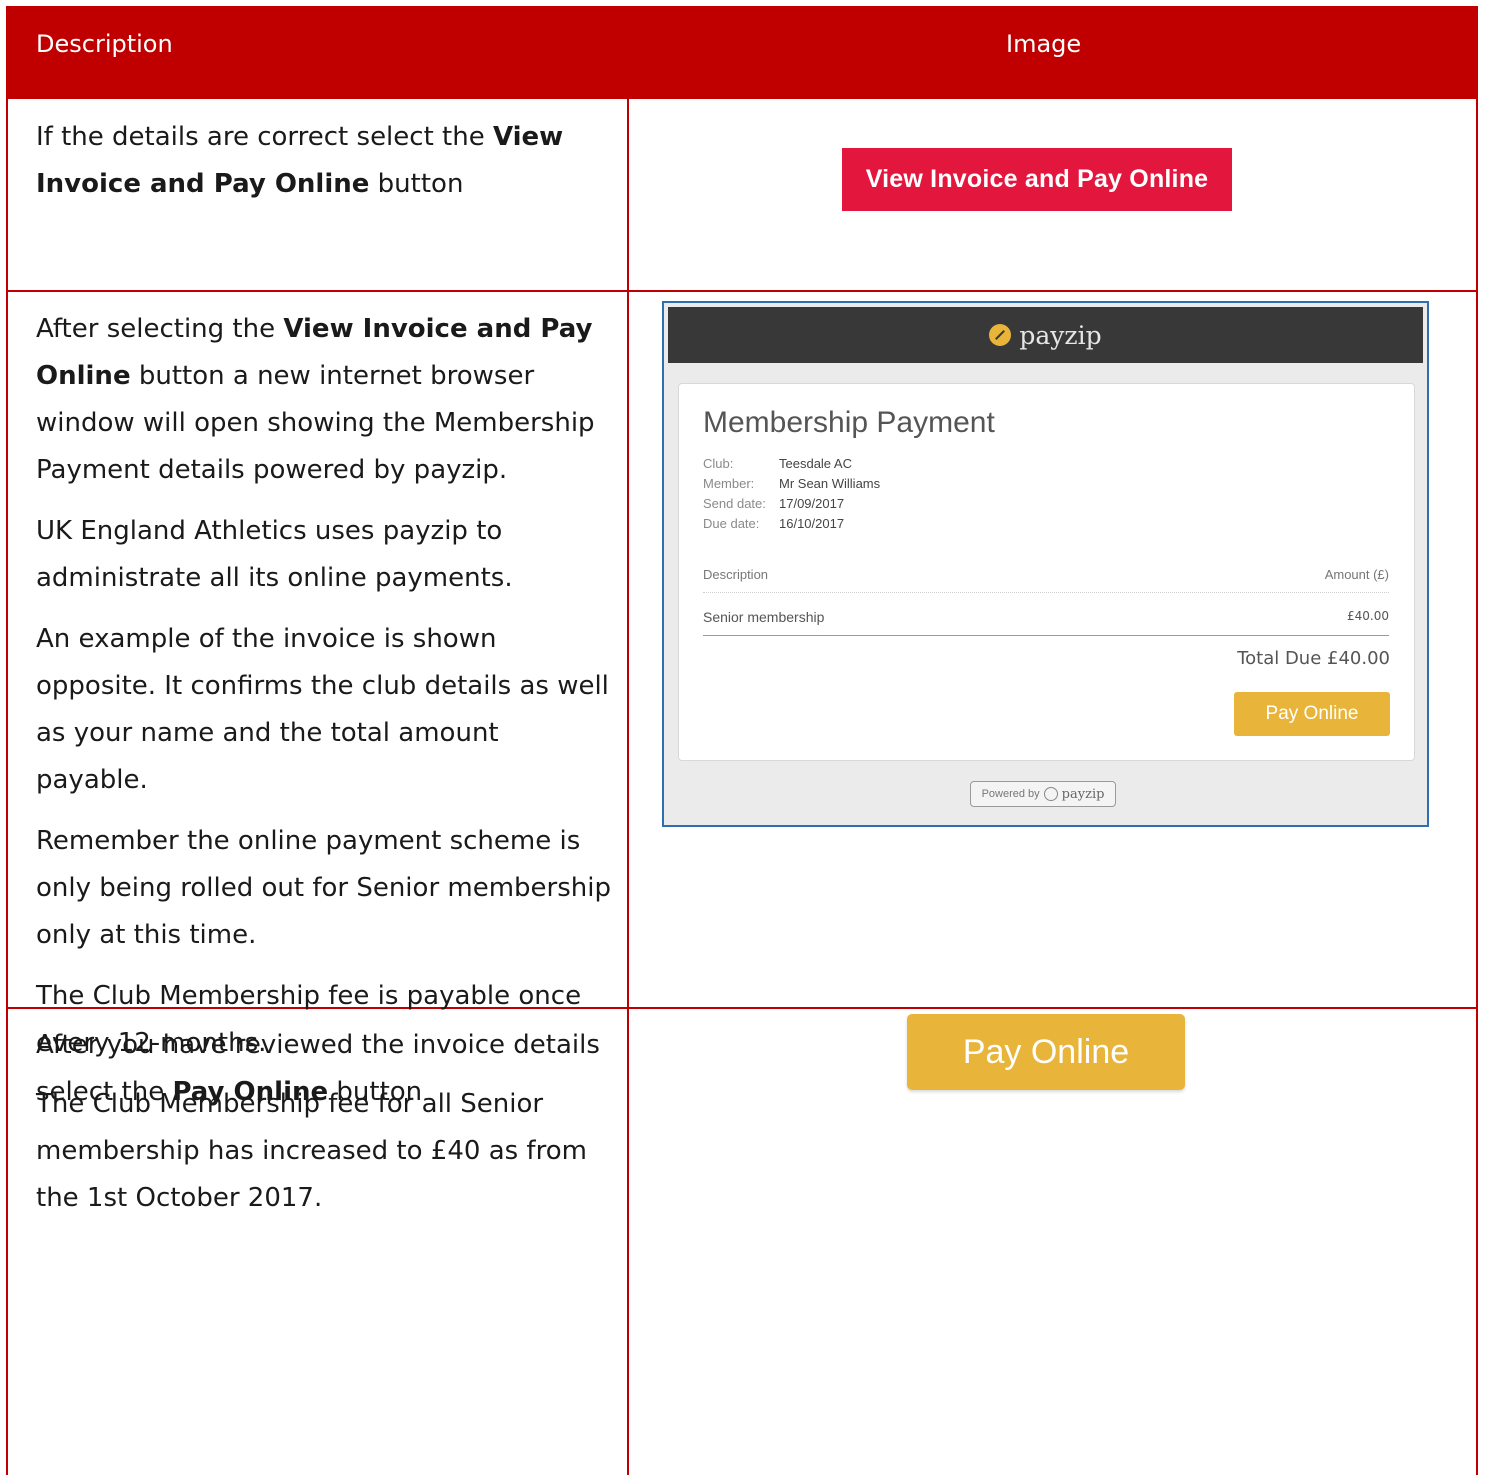  I want to click on payzip-brand: payzip, so click(1060, 335).